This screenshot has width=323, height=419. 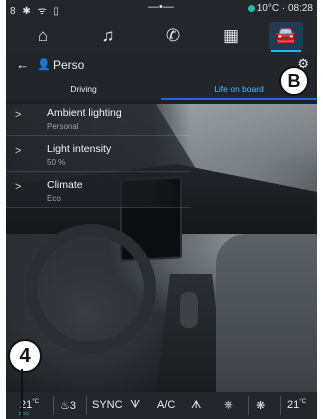 I want to click on status-icons: 8 ✱ ᯤ ▯, so click(x=35, y=11).